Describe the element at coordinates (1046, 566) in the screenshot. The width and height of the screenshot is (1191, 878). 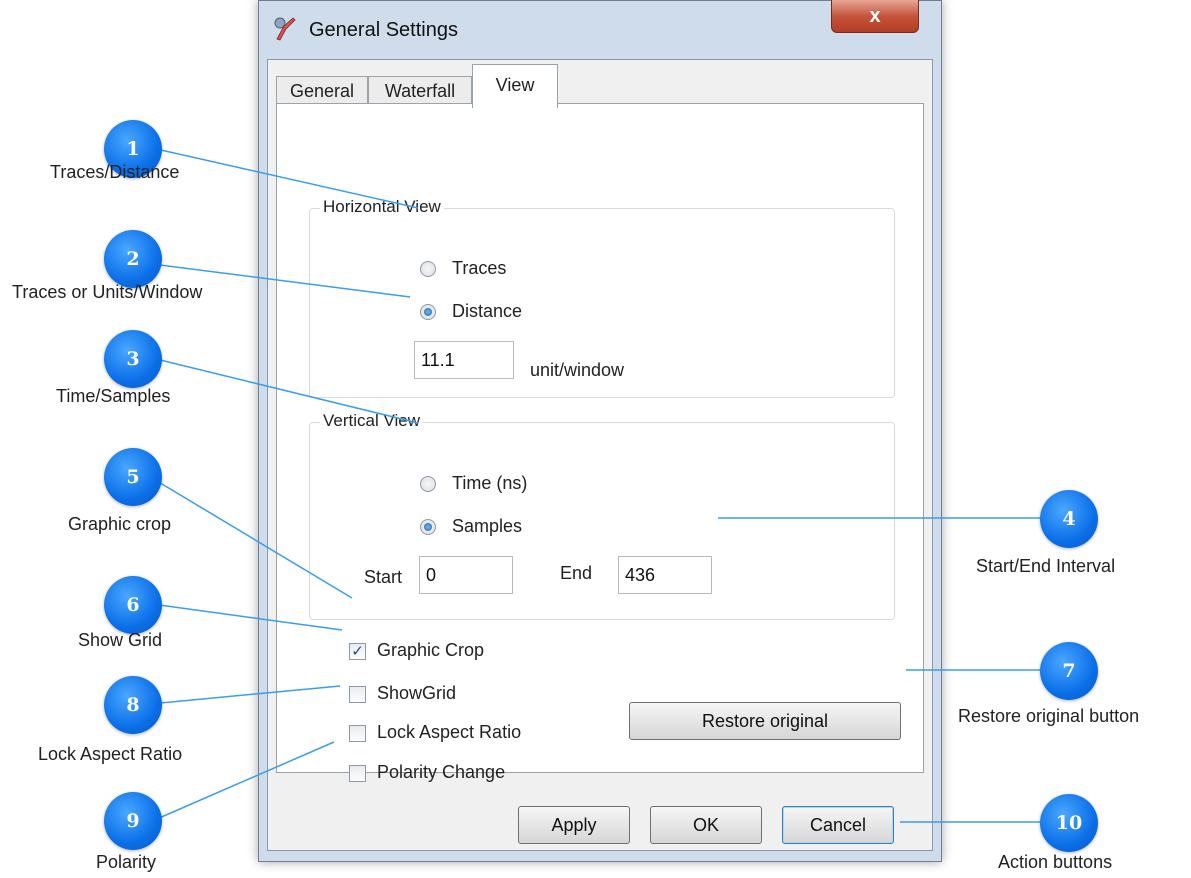
I see `annotation-label-4: Start/End Interval` at that location.